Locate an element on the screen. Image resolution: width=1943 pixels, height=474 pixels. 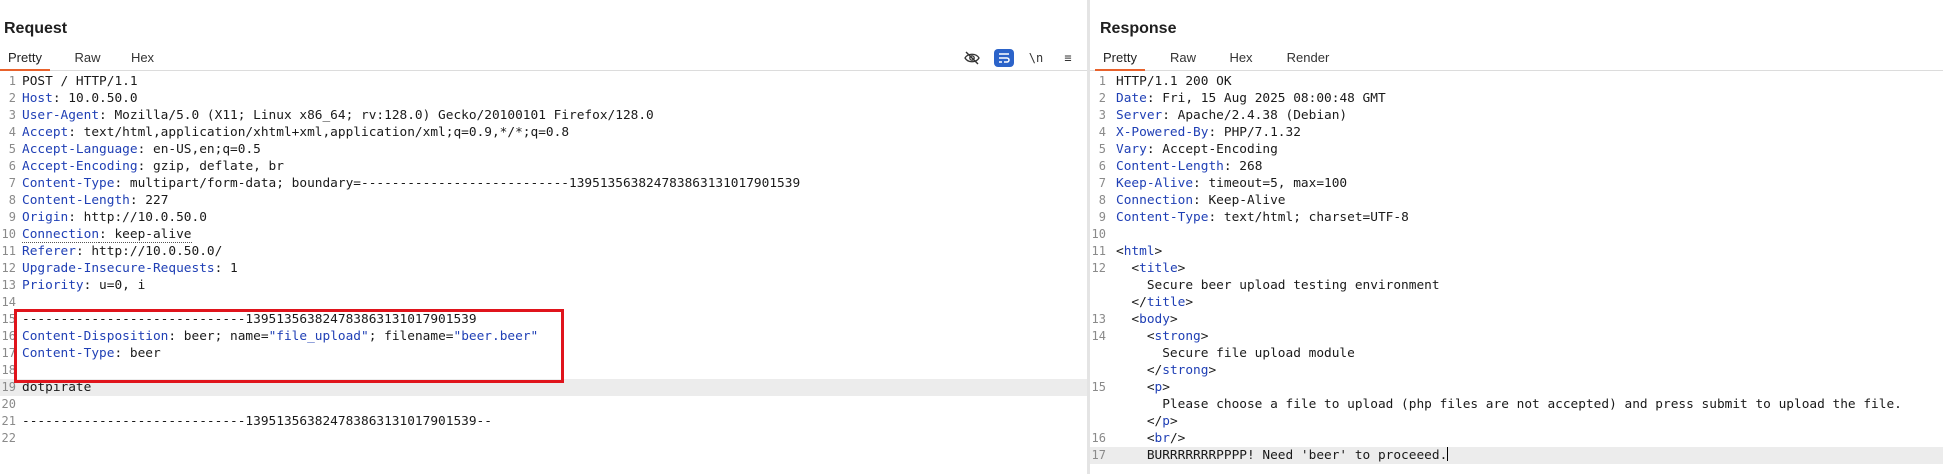
request-line: 17 Content-Type: beer is located at coordinates (544, 353).